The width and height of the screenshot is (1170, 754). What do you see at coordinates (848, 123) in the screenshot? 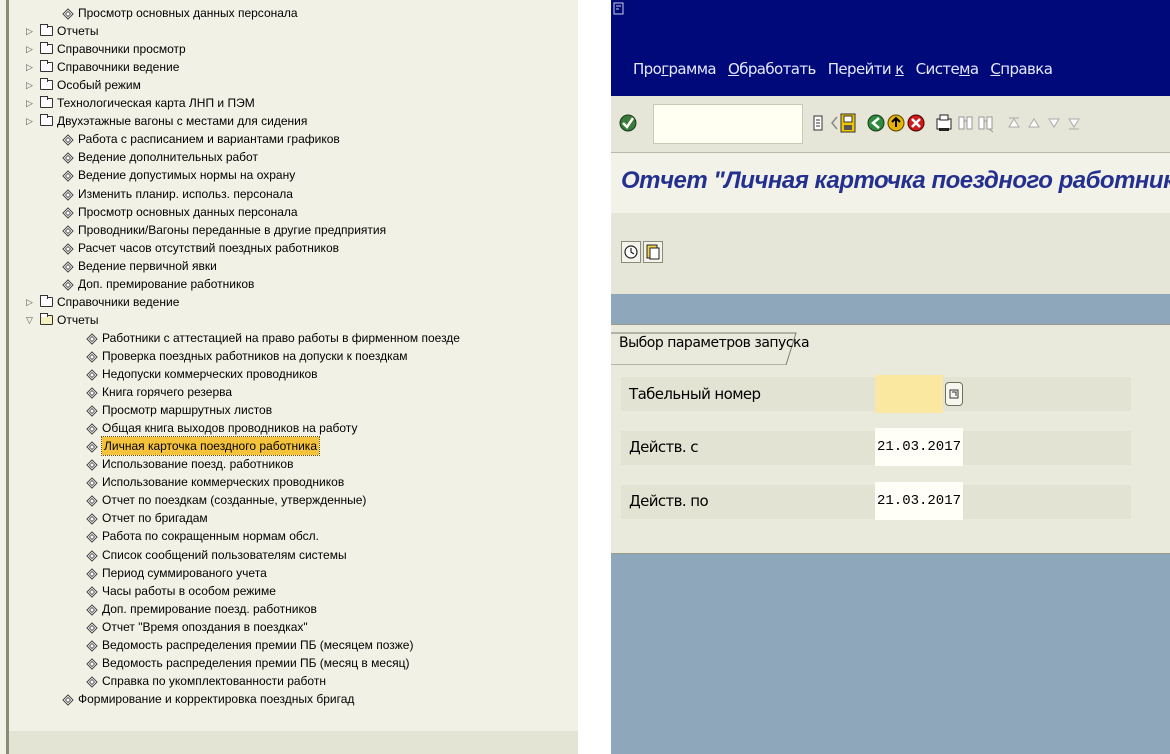
I see `save-icon` at bounding box center [848, 123].